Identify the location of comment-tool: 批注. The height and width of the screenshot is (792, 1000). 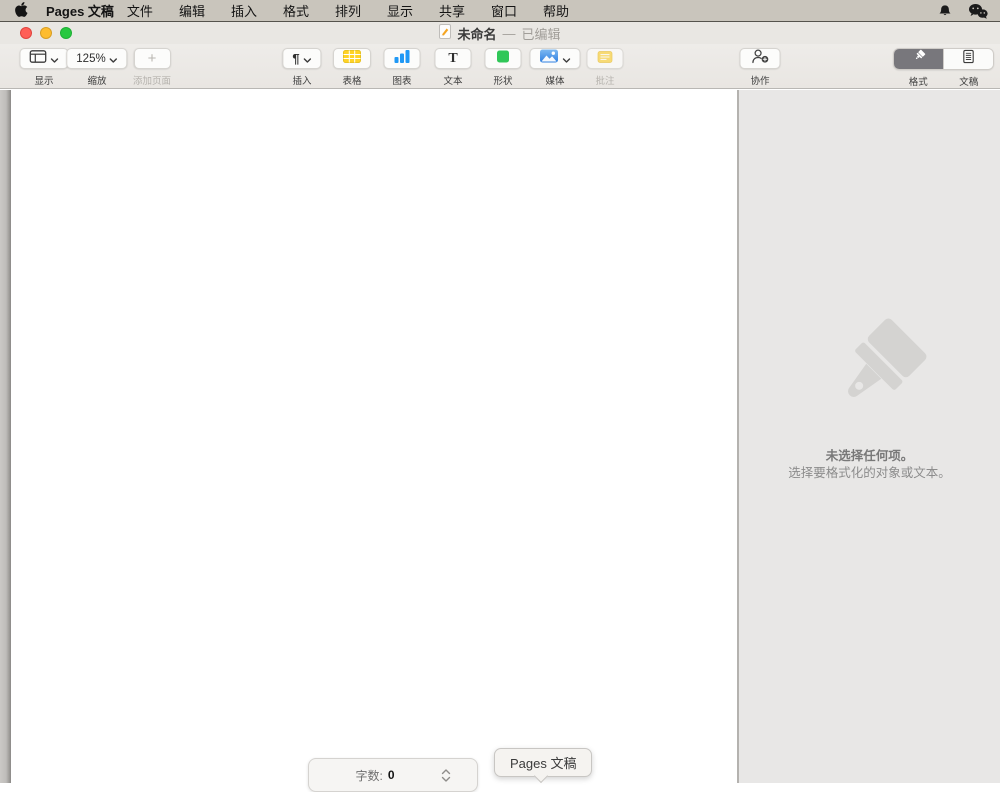
(605, 67).